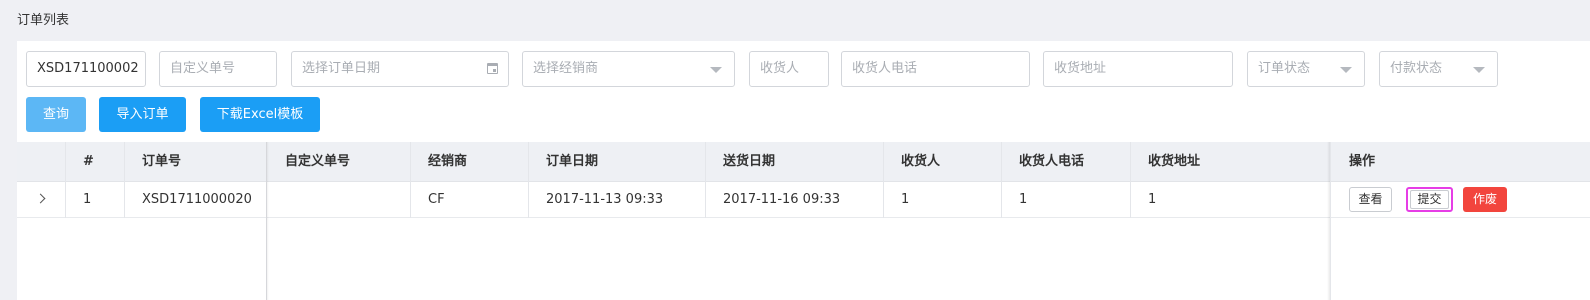 This screenshot has height=300, width=1590. I want to click on download-template-button: 下载Excel模板, so click(260, 114).